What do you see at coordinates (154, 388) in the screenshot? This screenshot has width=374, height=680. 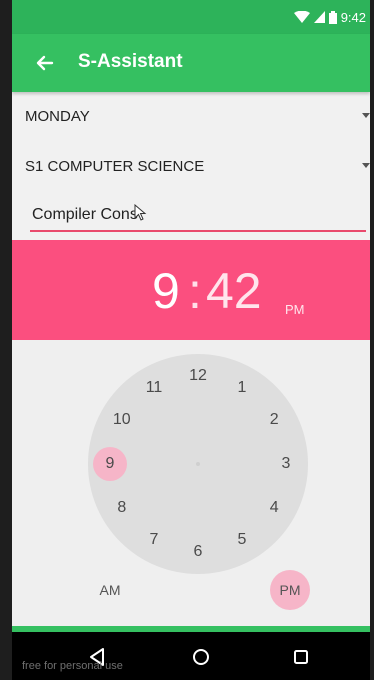 I see `clock-number: 11` at bounding box center [154, 388].